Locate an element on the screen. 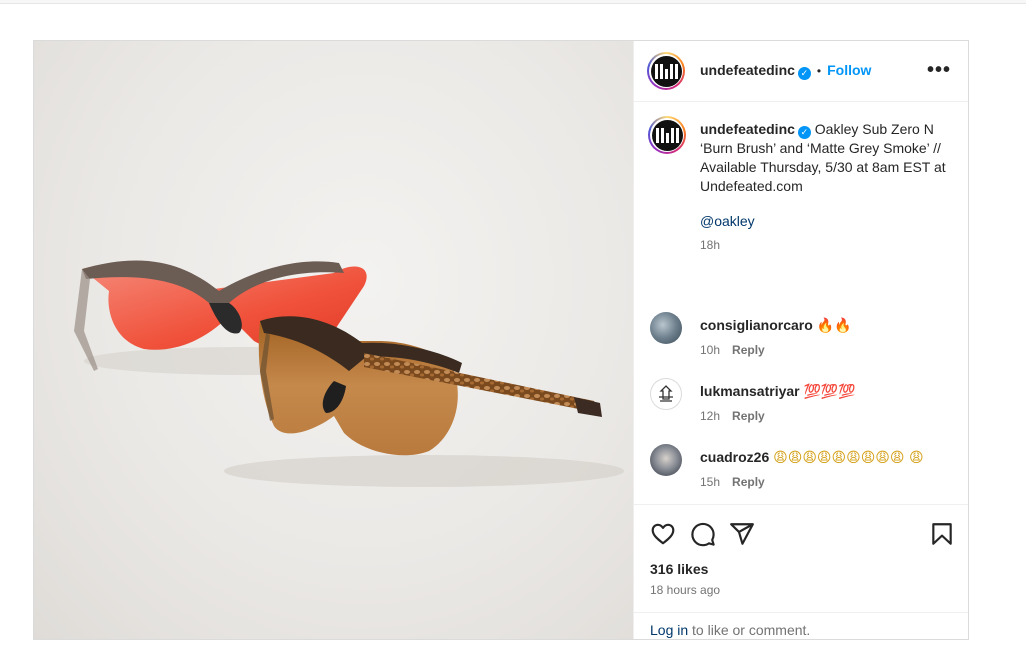 The image size is (1026, 669). follow-button: Follow is located at coordinates (849, 70).